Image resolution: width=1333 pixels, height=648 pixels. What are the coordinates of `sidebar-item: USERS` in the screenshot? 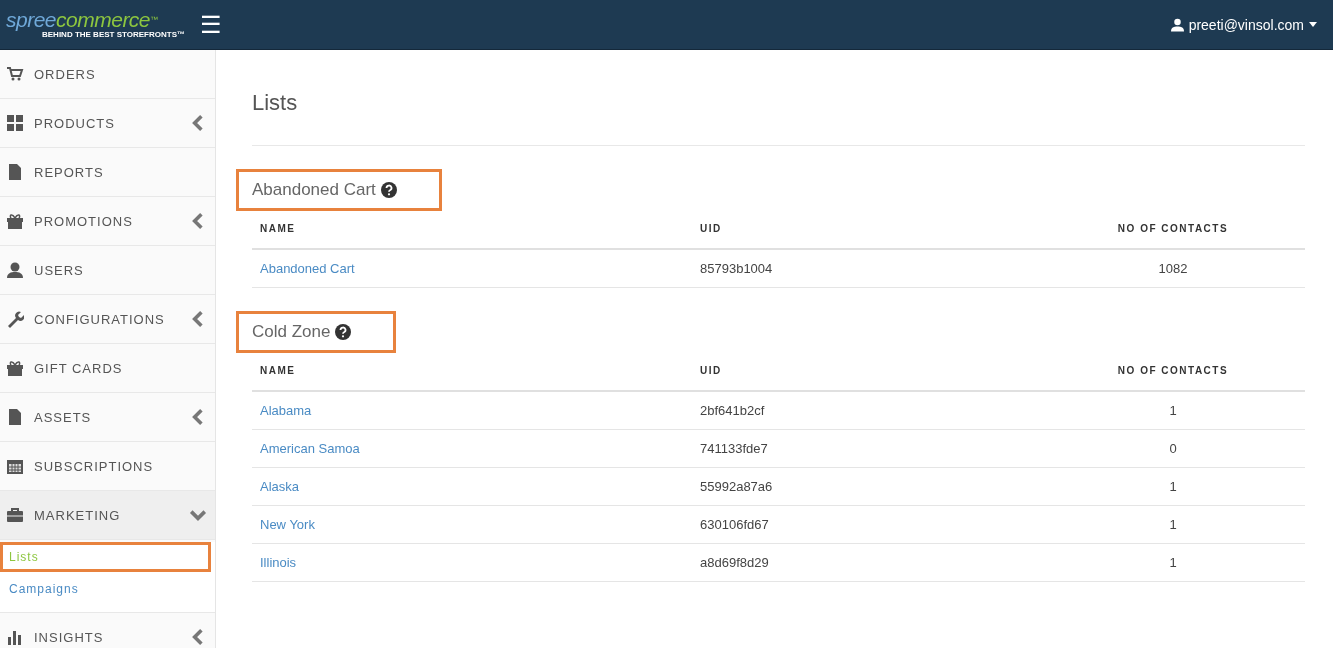 It's located at (107, 270).